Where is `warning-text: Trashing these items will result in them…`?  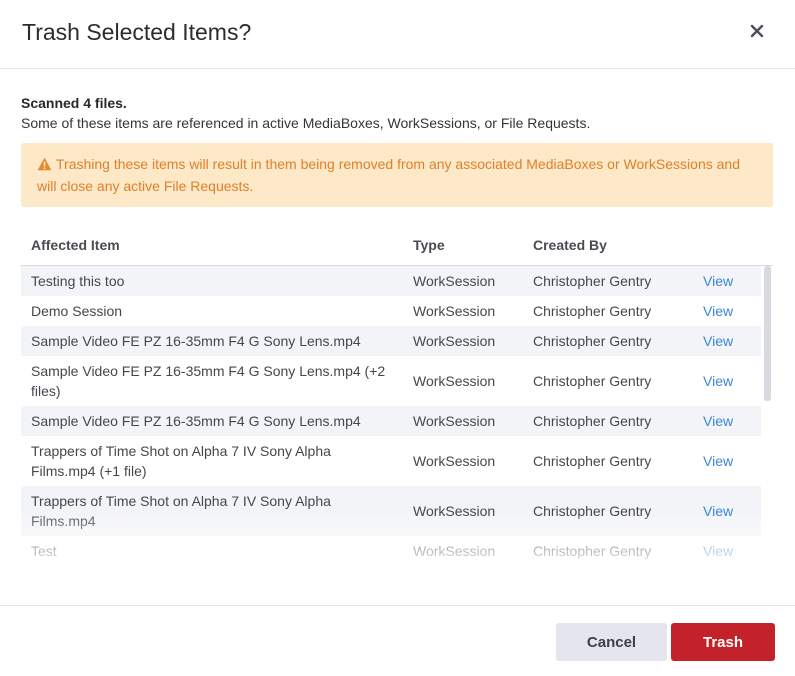 warning-text: Trashing these items will result in them… is located at coordinates (388, 175).